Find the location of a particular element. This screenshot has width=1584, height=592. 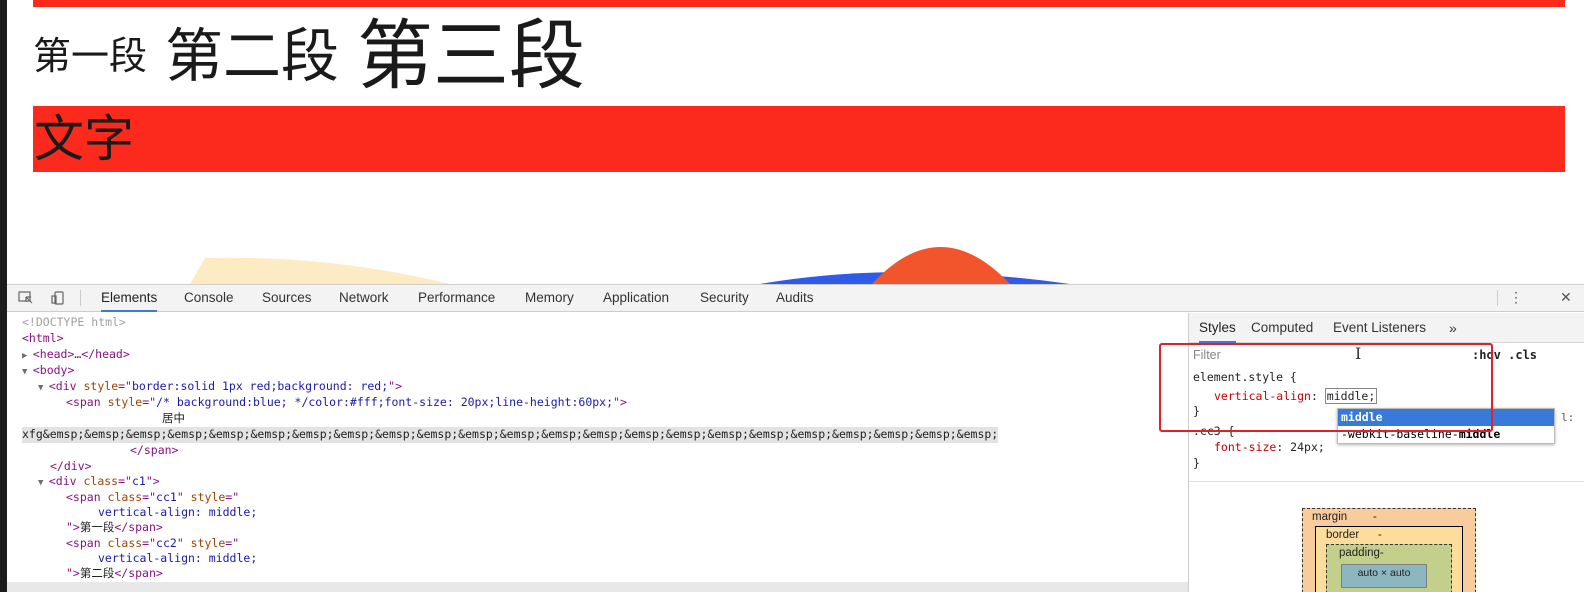

orange-shape is located at coordinates (941, 265).